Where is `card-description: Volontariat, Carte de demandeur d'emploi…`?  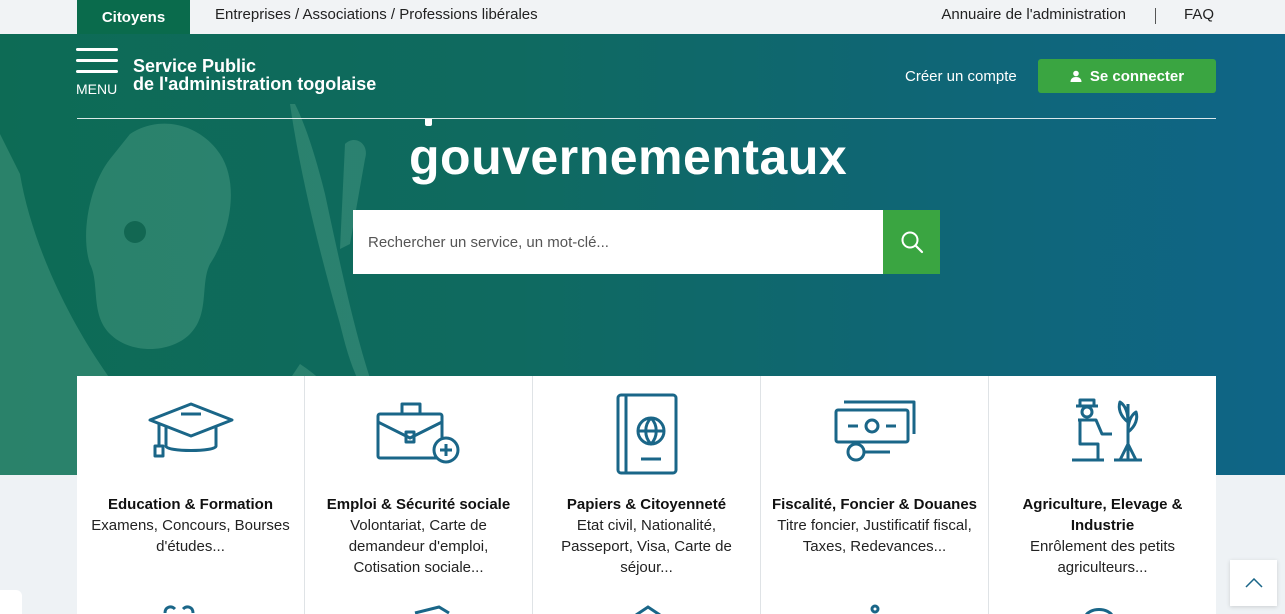
card-description: Volontariat, Carte de demandeur d'emploi… is located at coordinates (418, 546).